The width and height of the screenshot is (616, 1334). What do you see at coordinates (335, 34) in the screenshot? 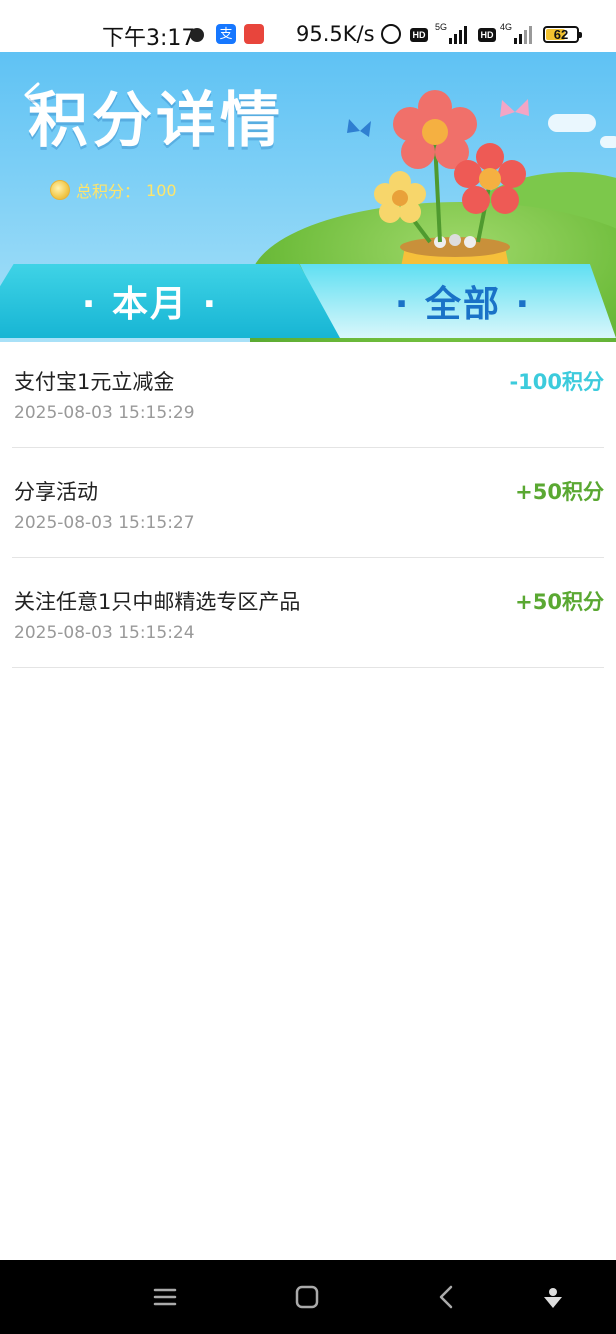
I see `network-speed: 95.5K/s` at bounding box center [335, 34].